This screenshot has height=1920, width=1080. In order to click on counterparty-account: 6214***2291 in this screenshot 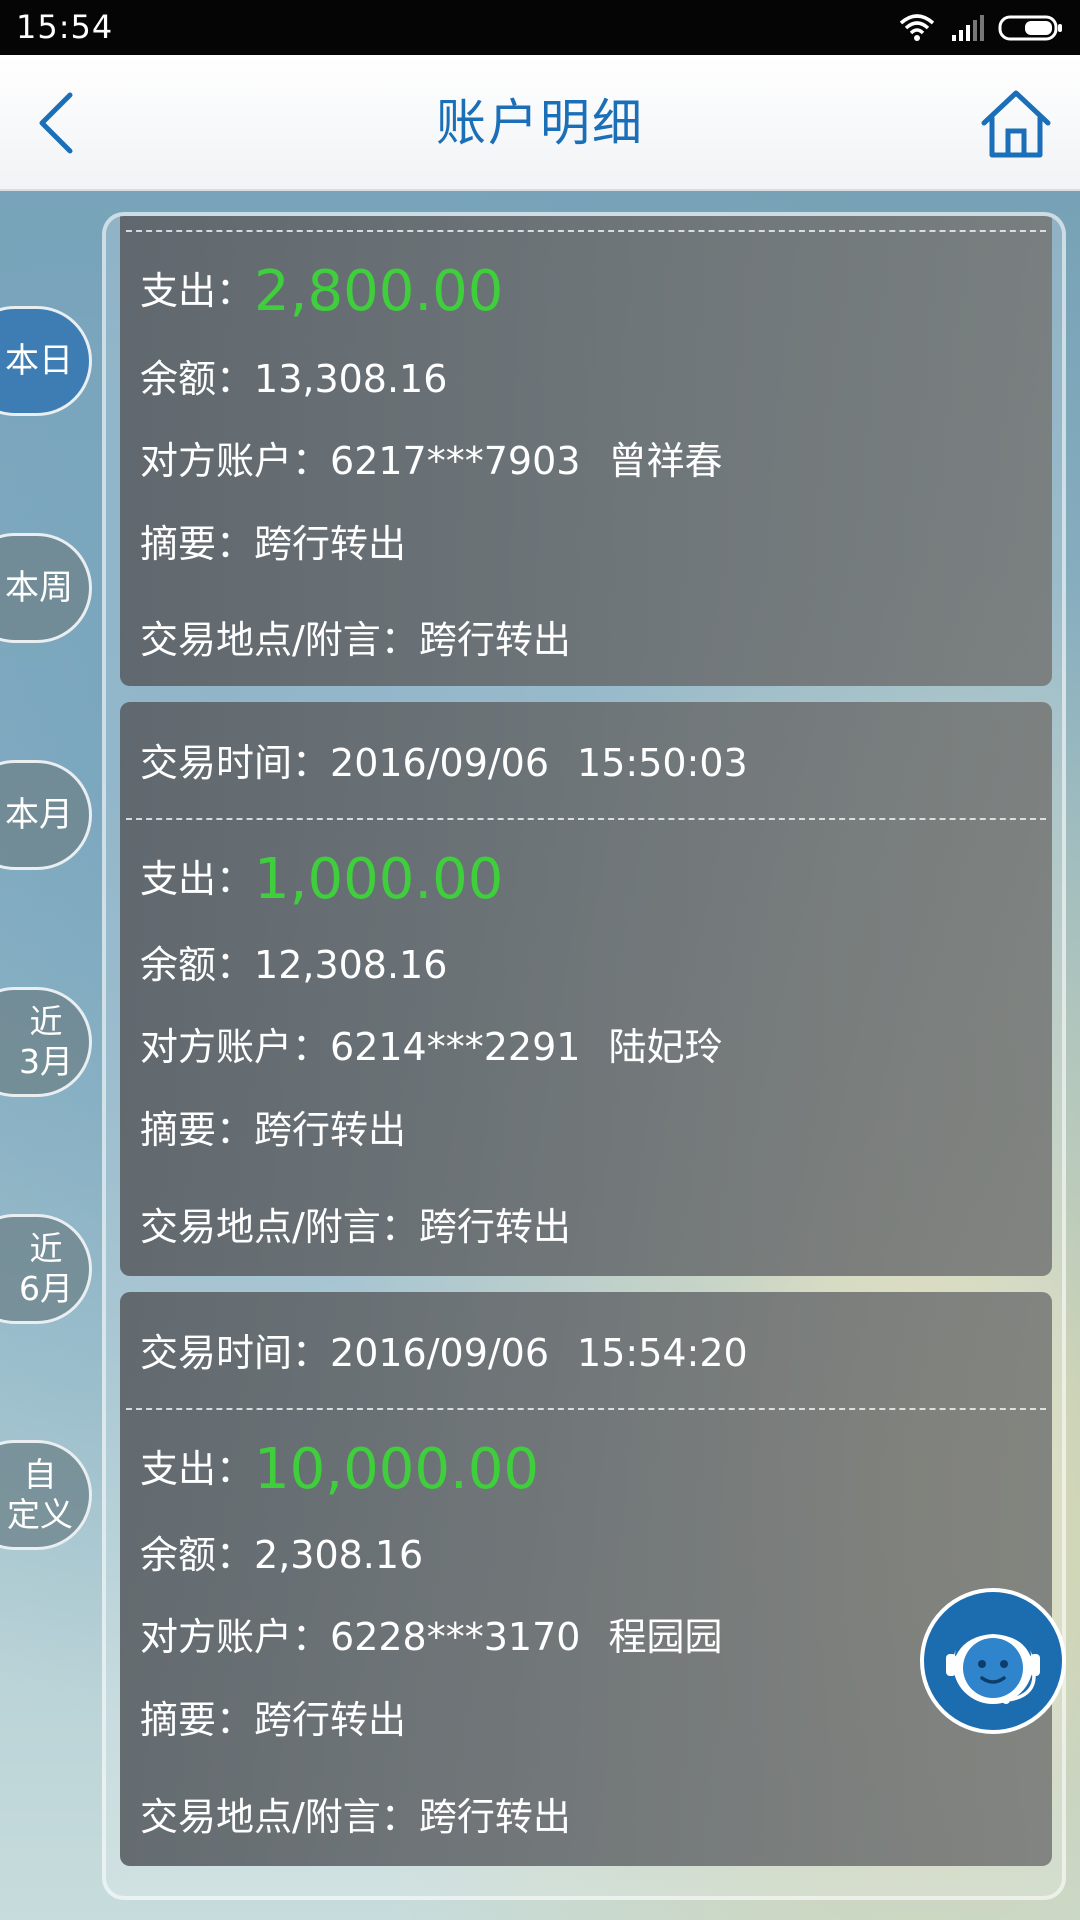, I will do `click(455, 1047)`.